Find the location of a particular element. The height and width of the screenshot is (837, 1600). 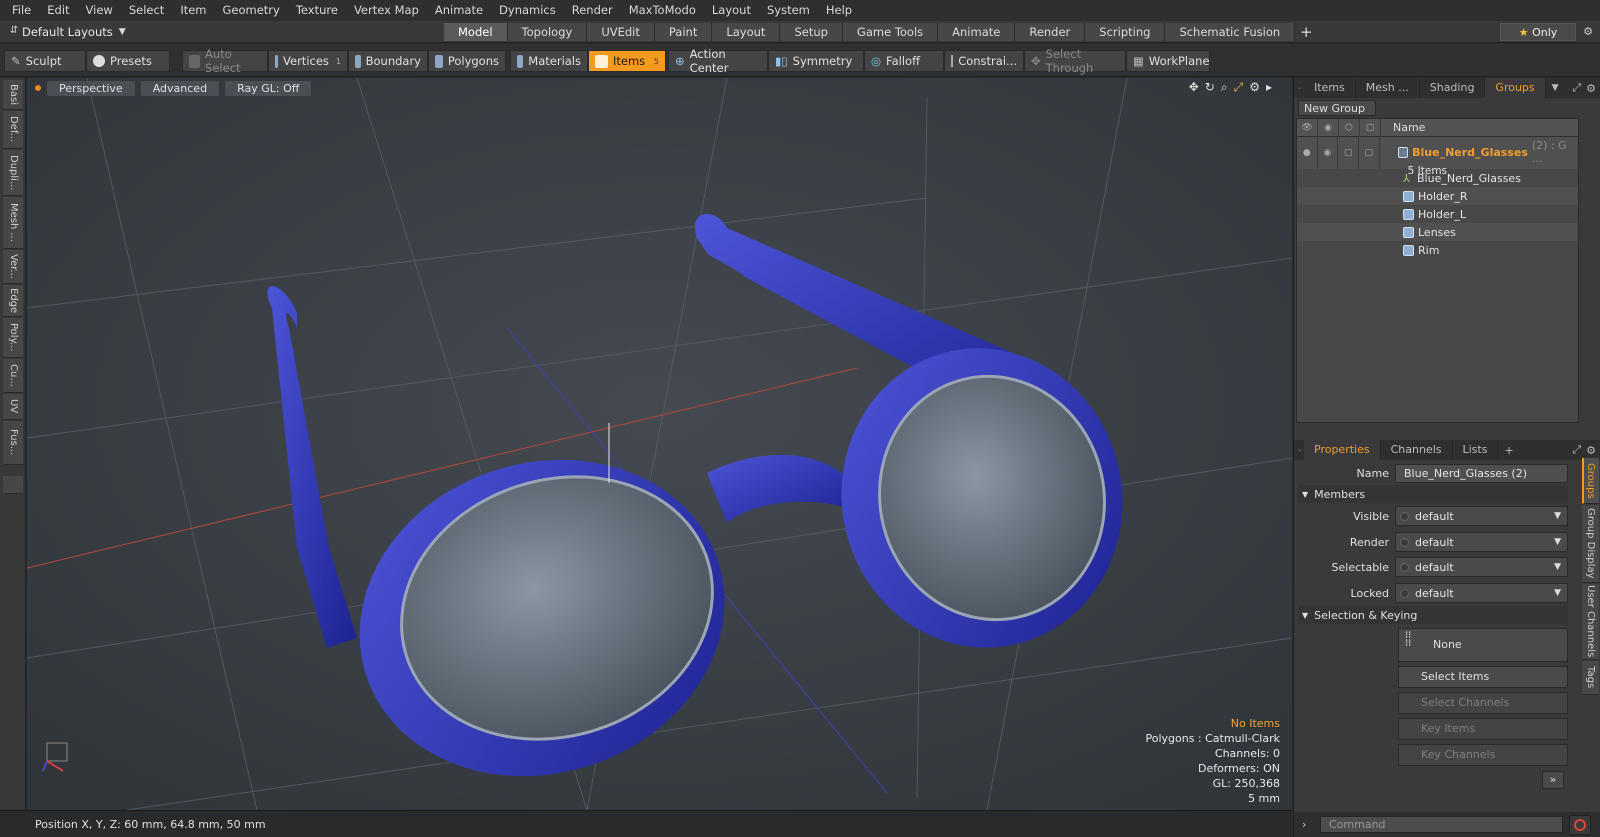

tab-model: Model is located at coordinates (476, 32).